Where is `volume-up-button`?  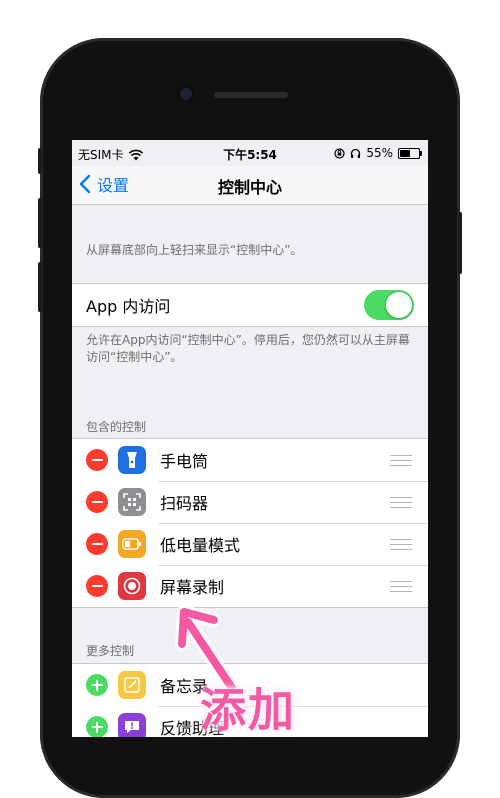
volume-up-button is located at coordinates (40, 223).